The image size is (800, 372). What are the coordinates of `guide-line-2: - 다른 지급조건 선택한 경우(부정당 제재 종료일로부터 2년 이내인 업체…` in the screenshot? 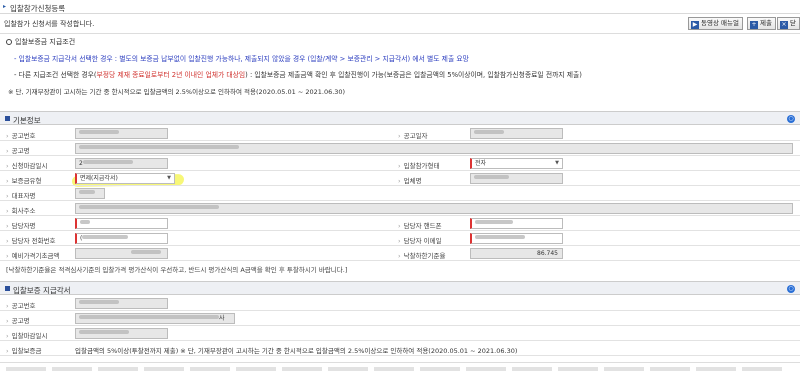 It's located at (298, 75).